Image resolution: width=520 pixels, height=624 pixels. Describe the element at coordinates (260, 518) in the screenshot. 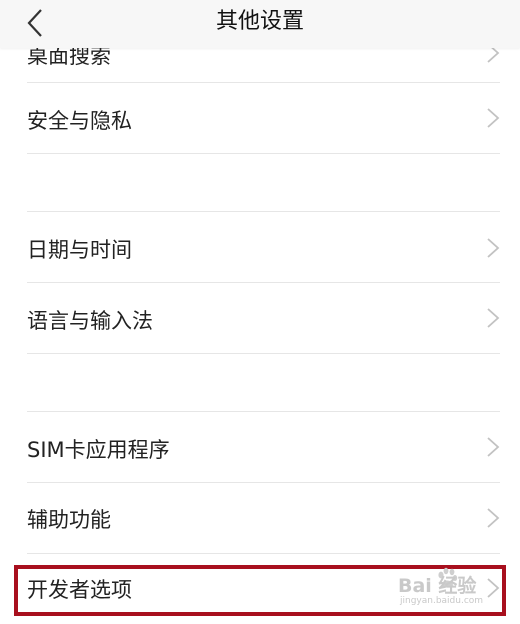

I see `settings-item-accessibility: 辅助功能` at that location.